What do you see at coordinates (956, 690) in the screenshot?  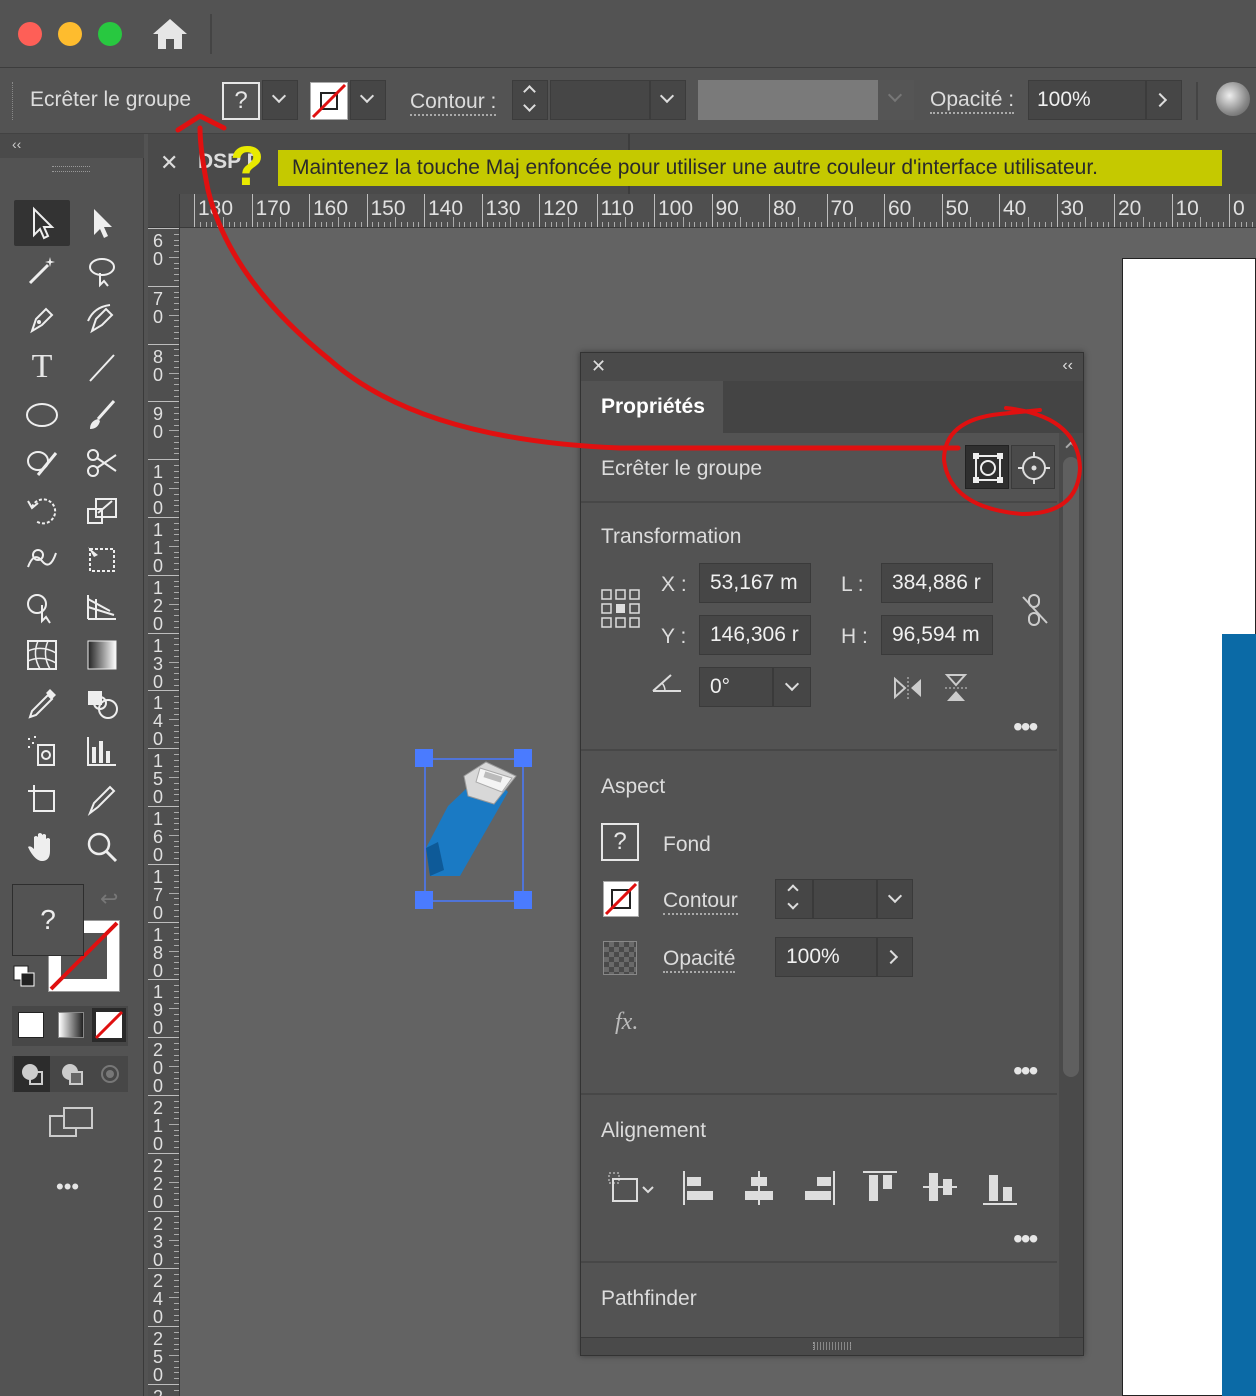 I see `flip-vertical-icon` at bounding box center [956, 690].